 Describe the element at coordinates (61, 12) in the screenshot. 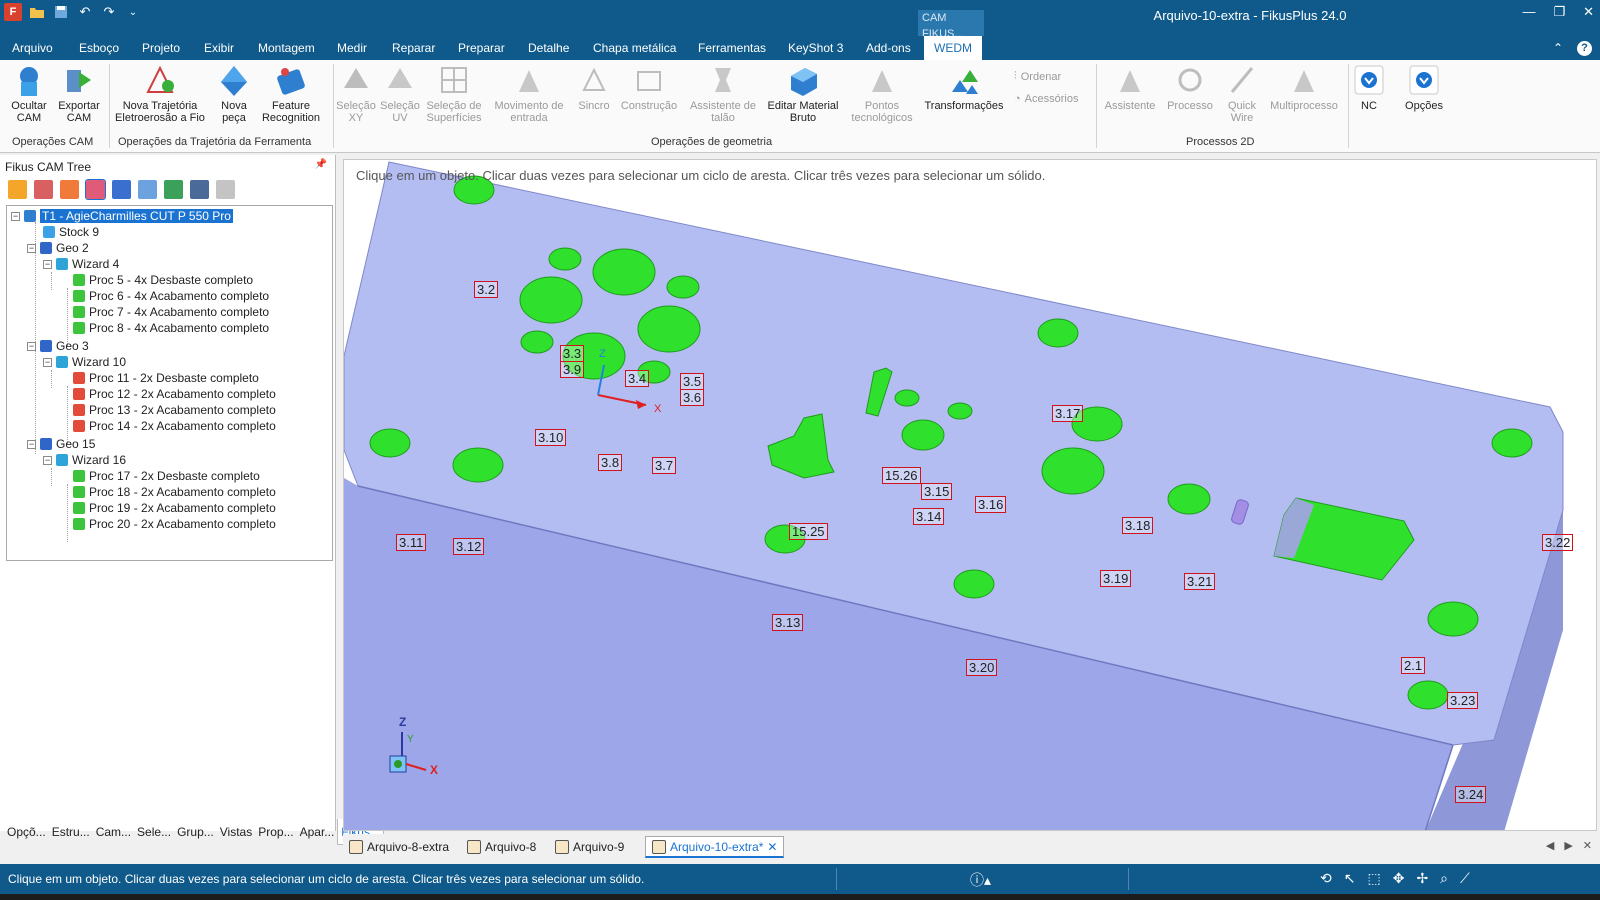

I see `save-icon` at that location.